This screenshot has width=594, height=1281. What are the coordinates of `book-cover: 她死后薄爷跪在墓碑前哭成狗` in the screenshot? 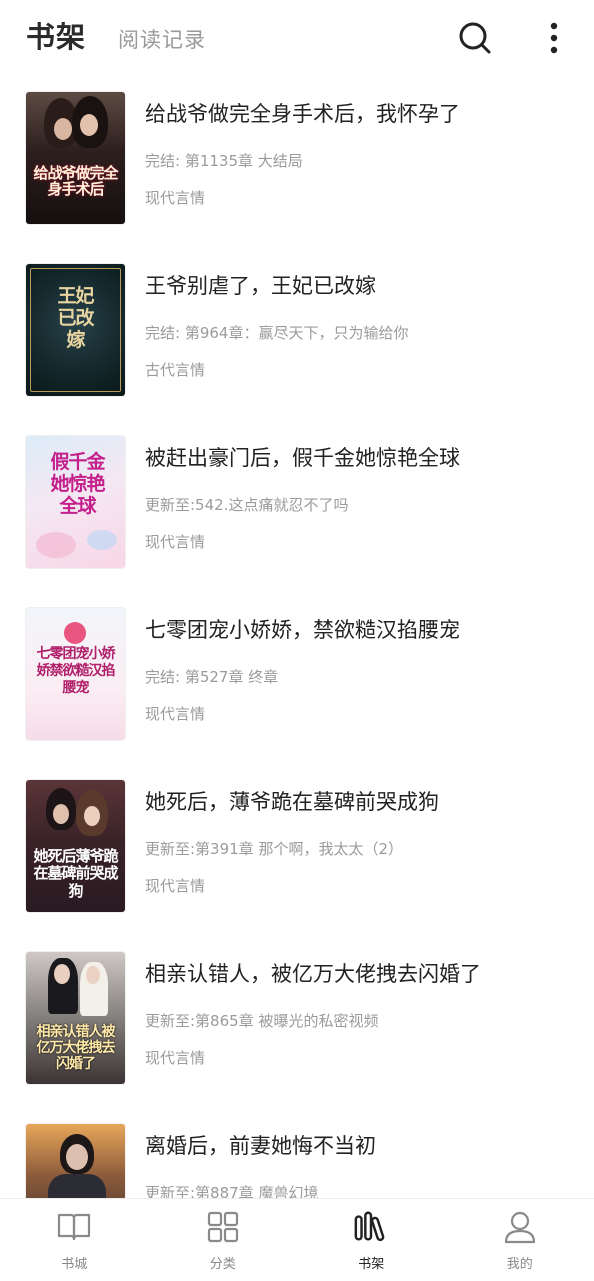 It's located at (75, 846).